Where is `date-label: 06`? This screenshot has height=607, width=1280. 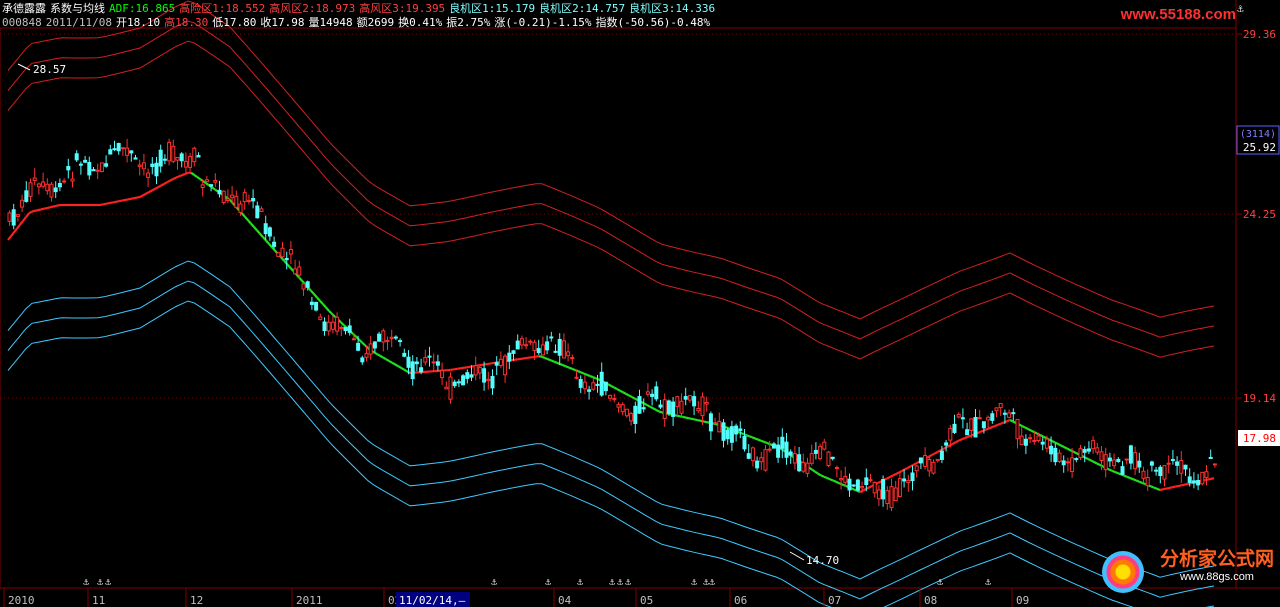 date-label: 06 is located at coordinates (740, 600).